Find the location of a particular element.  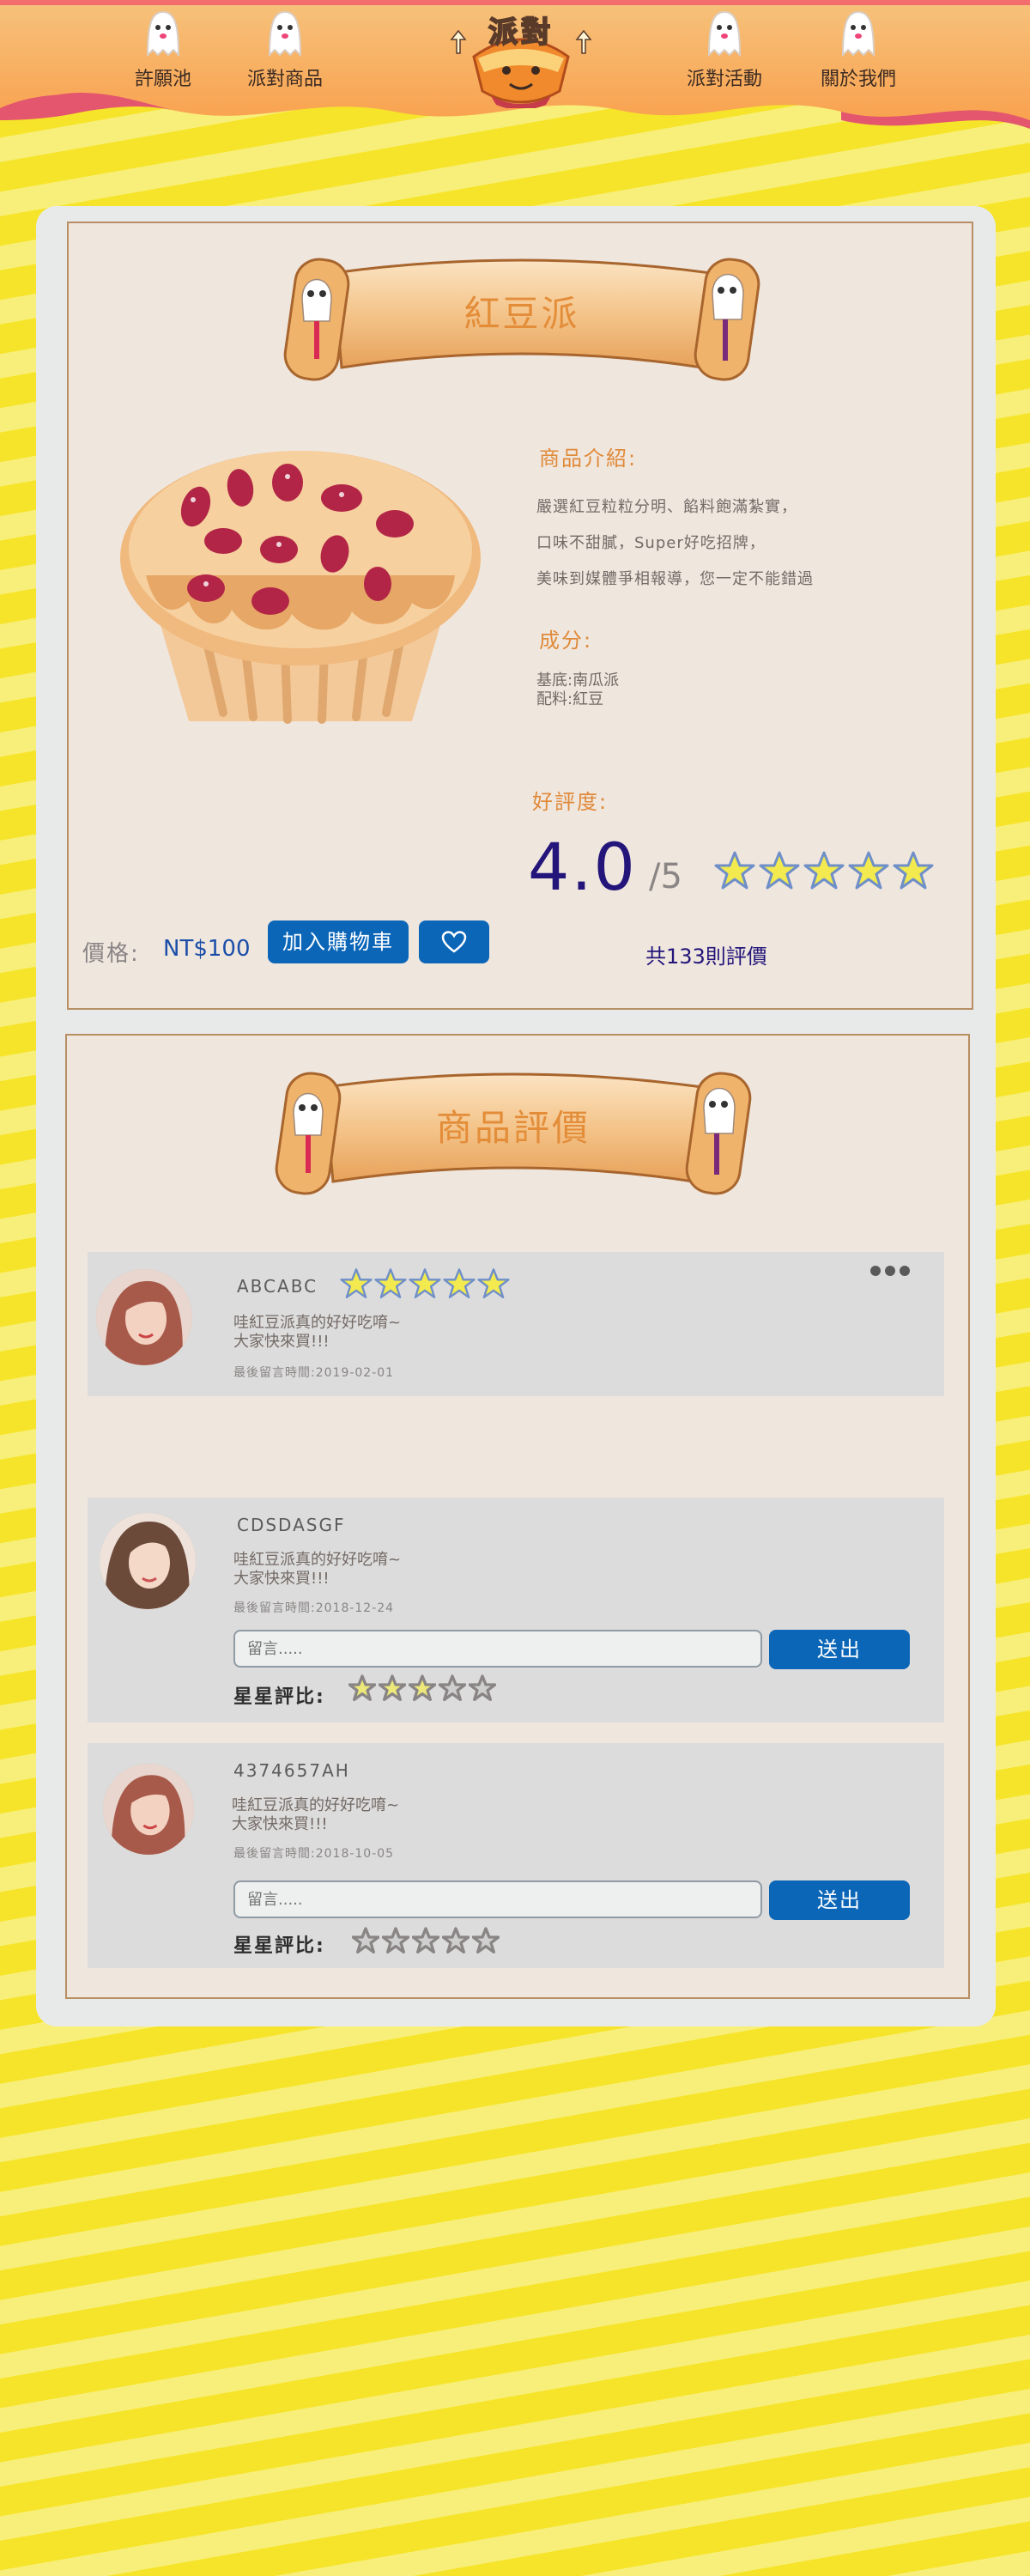

product-title: 紅豆派 is located at coordinates (522, 314).